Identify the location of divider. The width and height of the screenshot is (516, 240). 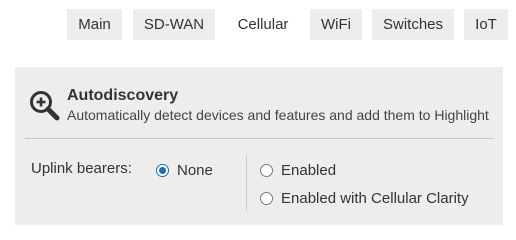
(259, 138).